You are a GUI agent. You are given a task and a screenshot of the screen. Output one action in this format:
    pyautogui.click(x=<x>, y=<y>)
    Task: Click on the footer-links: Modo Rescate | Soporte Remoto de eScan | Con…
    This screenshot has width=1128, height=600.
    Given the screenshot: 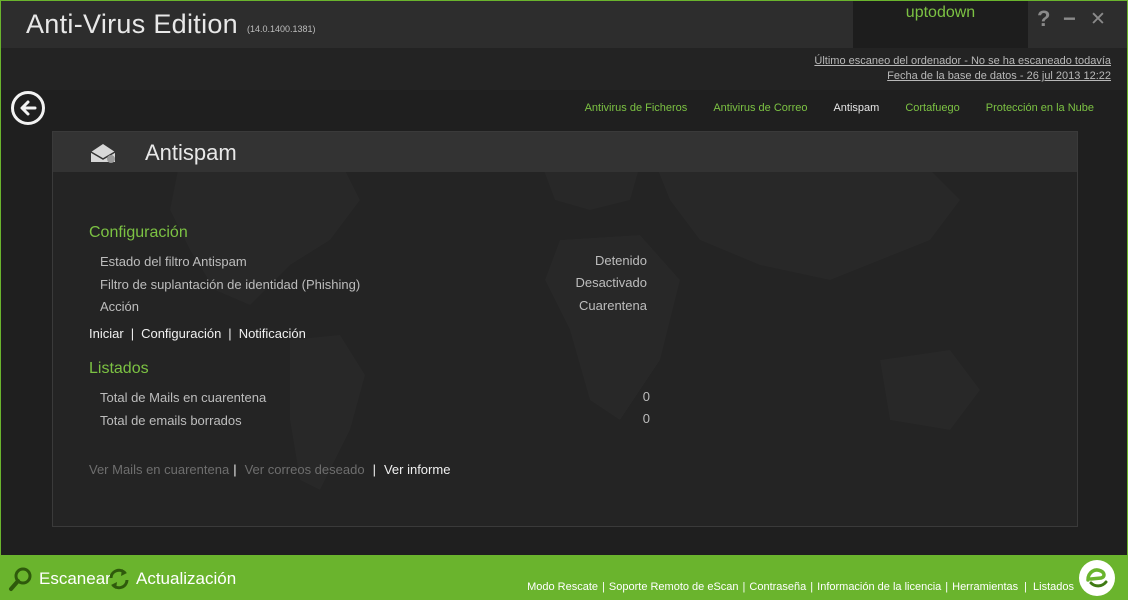 What is the action you would take?
    pyautogui.click(x=800, y=587)
    